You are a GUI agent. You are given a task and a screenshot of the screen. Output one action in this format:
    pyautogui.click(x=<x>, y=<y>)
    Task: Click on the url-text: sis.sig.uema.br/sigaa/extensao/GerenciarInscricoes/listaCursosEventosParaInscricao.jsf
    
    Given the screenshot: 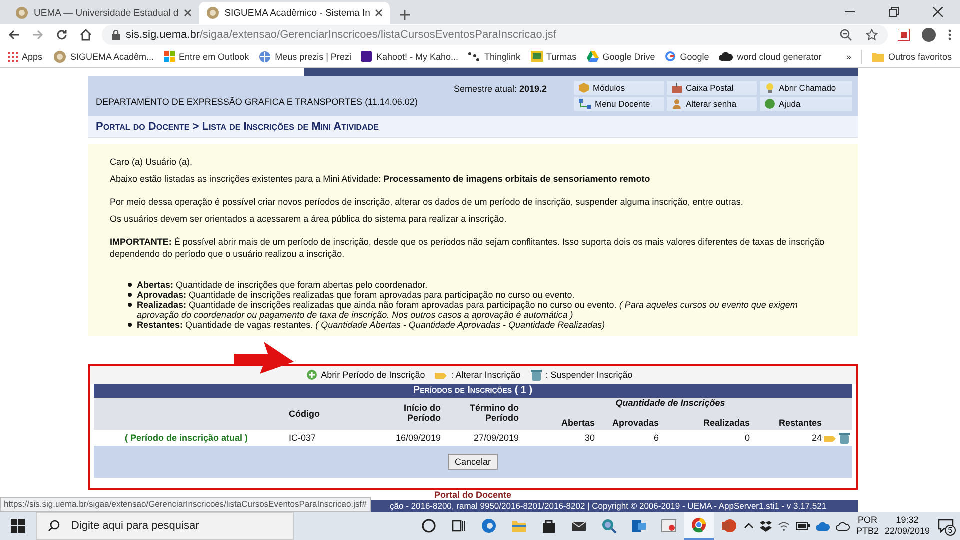 What is the action you would take?
    pyautogui.click(x=341, y=35)
    